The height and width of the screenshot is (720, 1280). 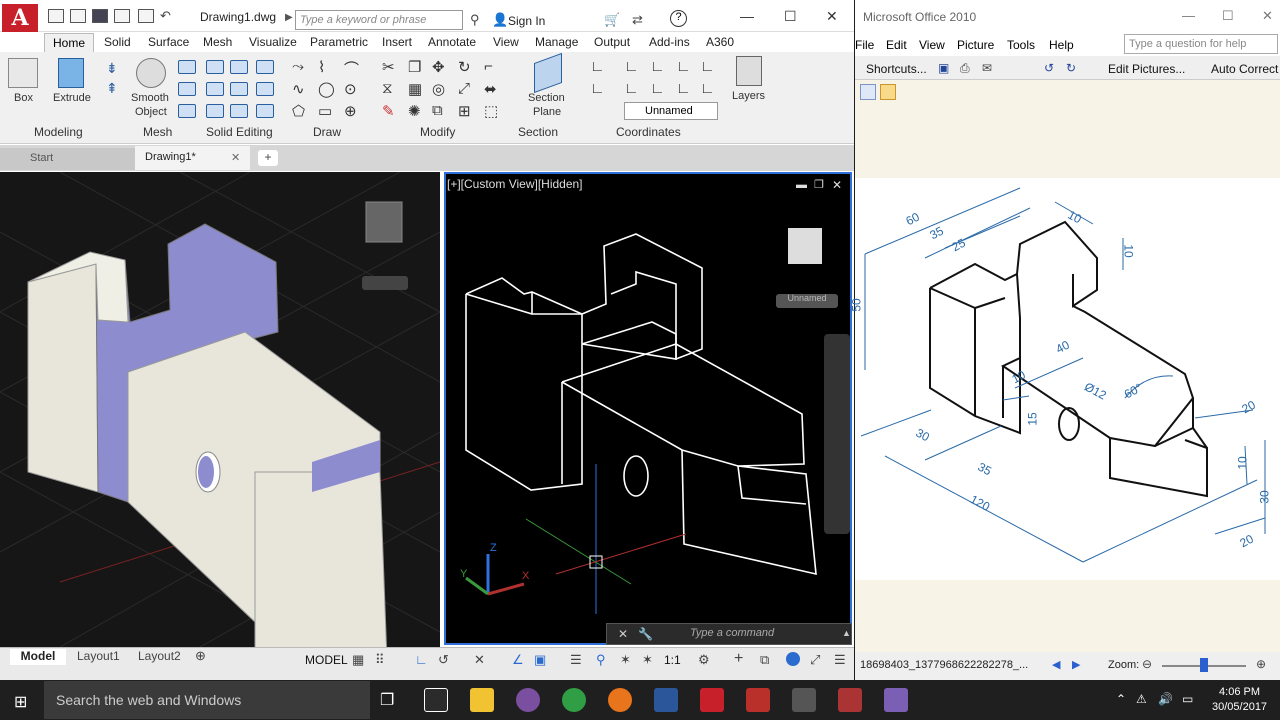 I want to click on search-input: Type a keyword or phrase, so click(x=379, y=20).